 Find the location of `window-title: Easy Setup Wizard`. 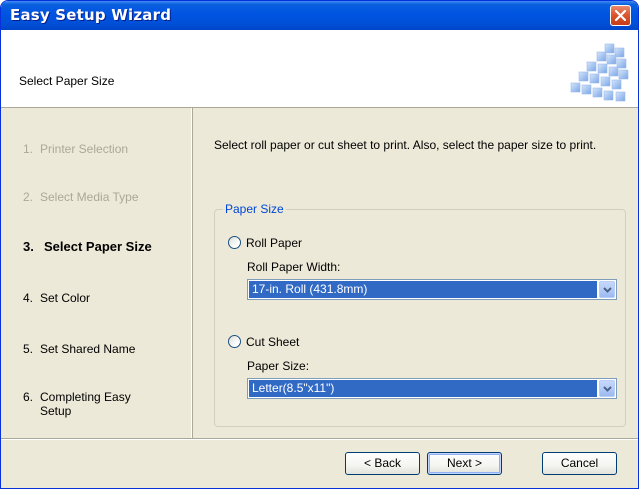

window-title: Easy Setup Wizard is located at coordinates (91, 15).